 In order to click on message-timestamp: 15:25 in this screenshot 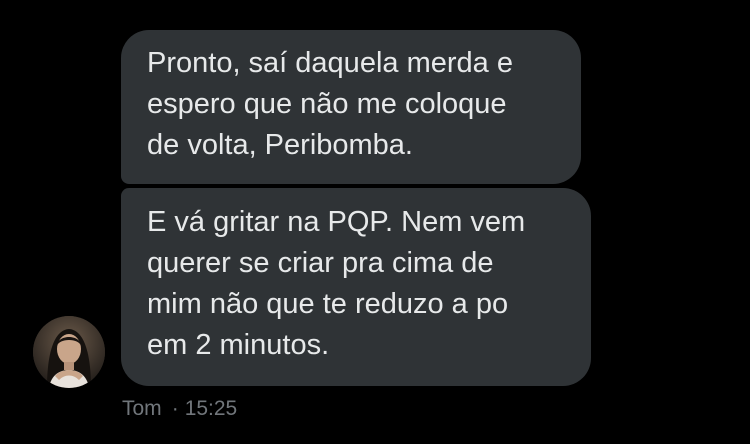, I will do `click(211, 408)`.